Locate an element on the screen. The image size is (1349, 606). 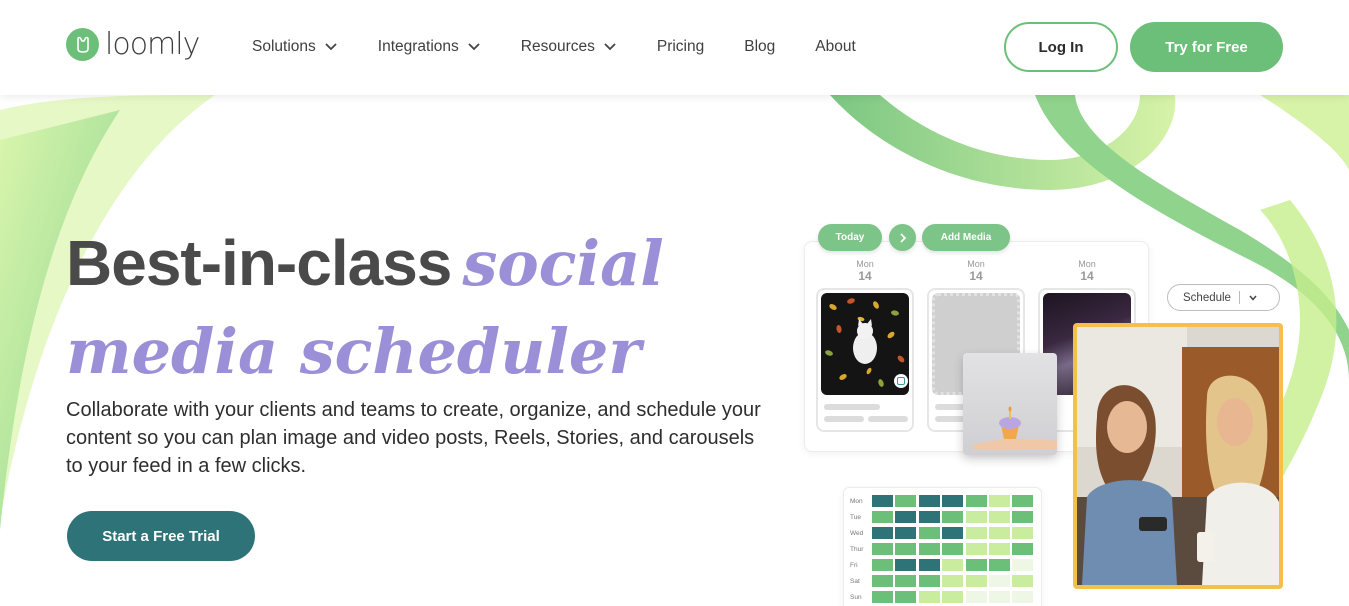
chevron-right-icon is located at coordinates (902, 237).